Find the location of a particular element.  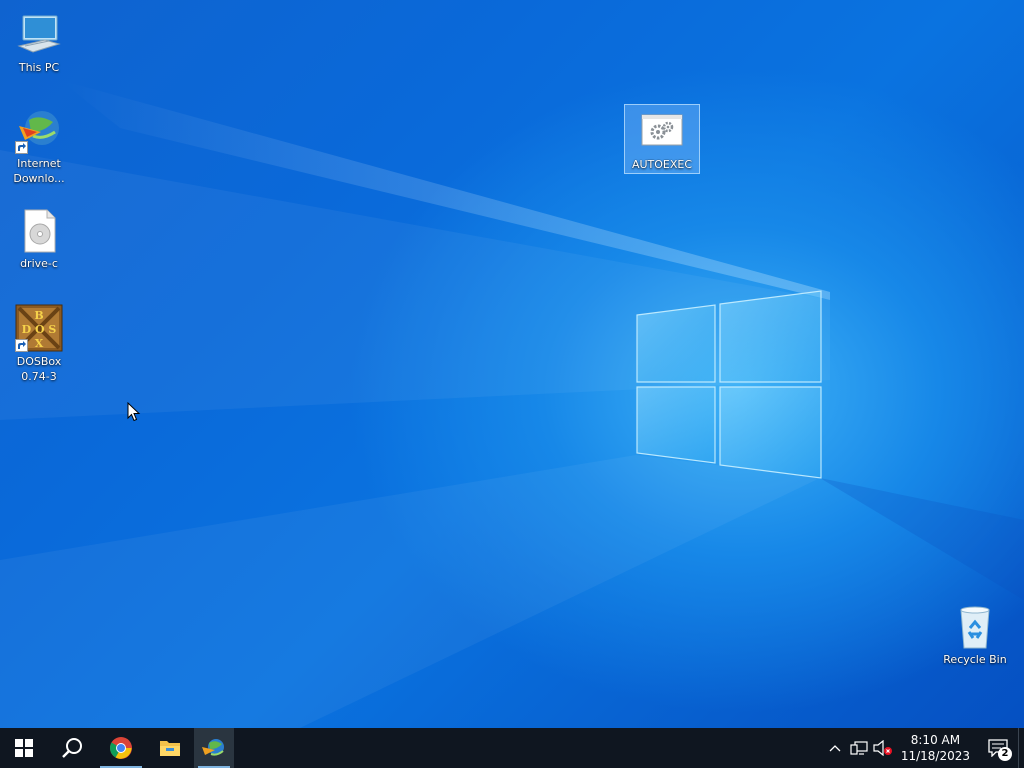

taskbar-file-explorer-button is located at coordinates (170, 748).